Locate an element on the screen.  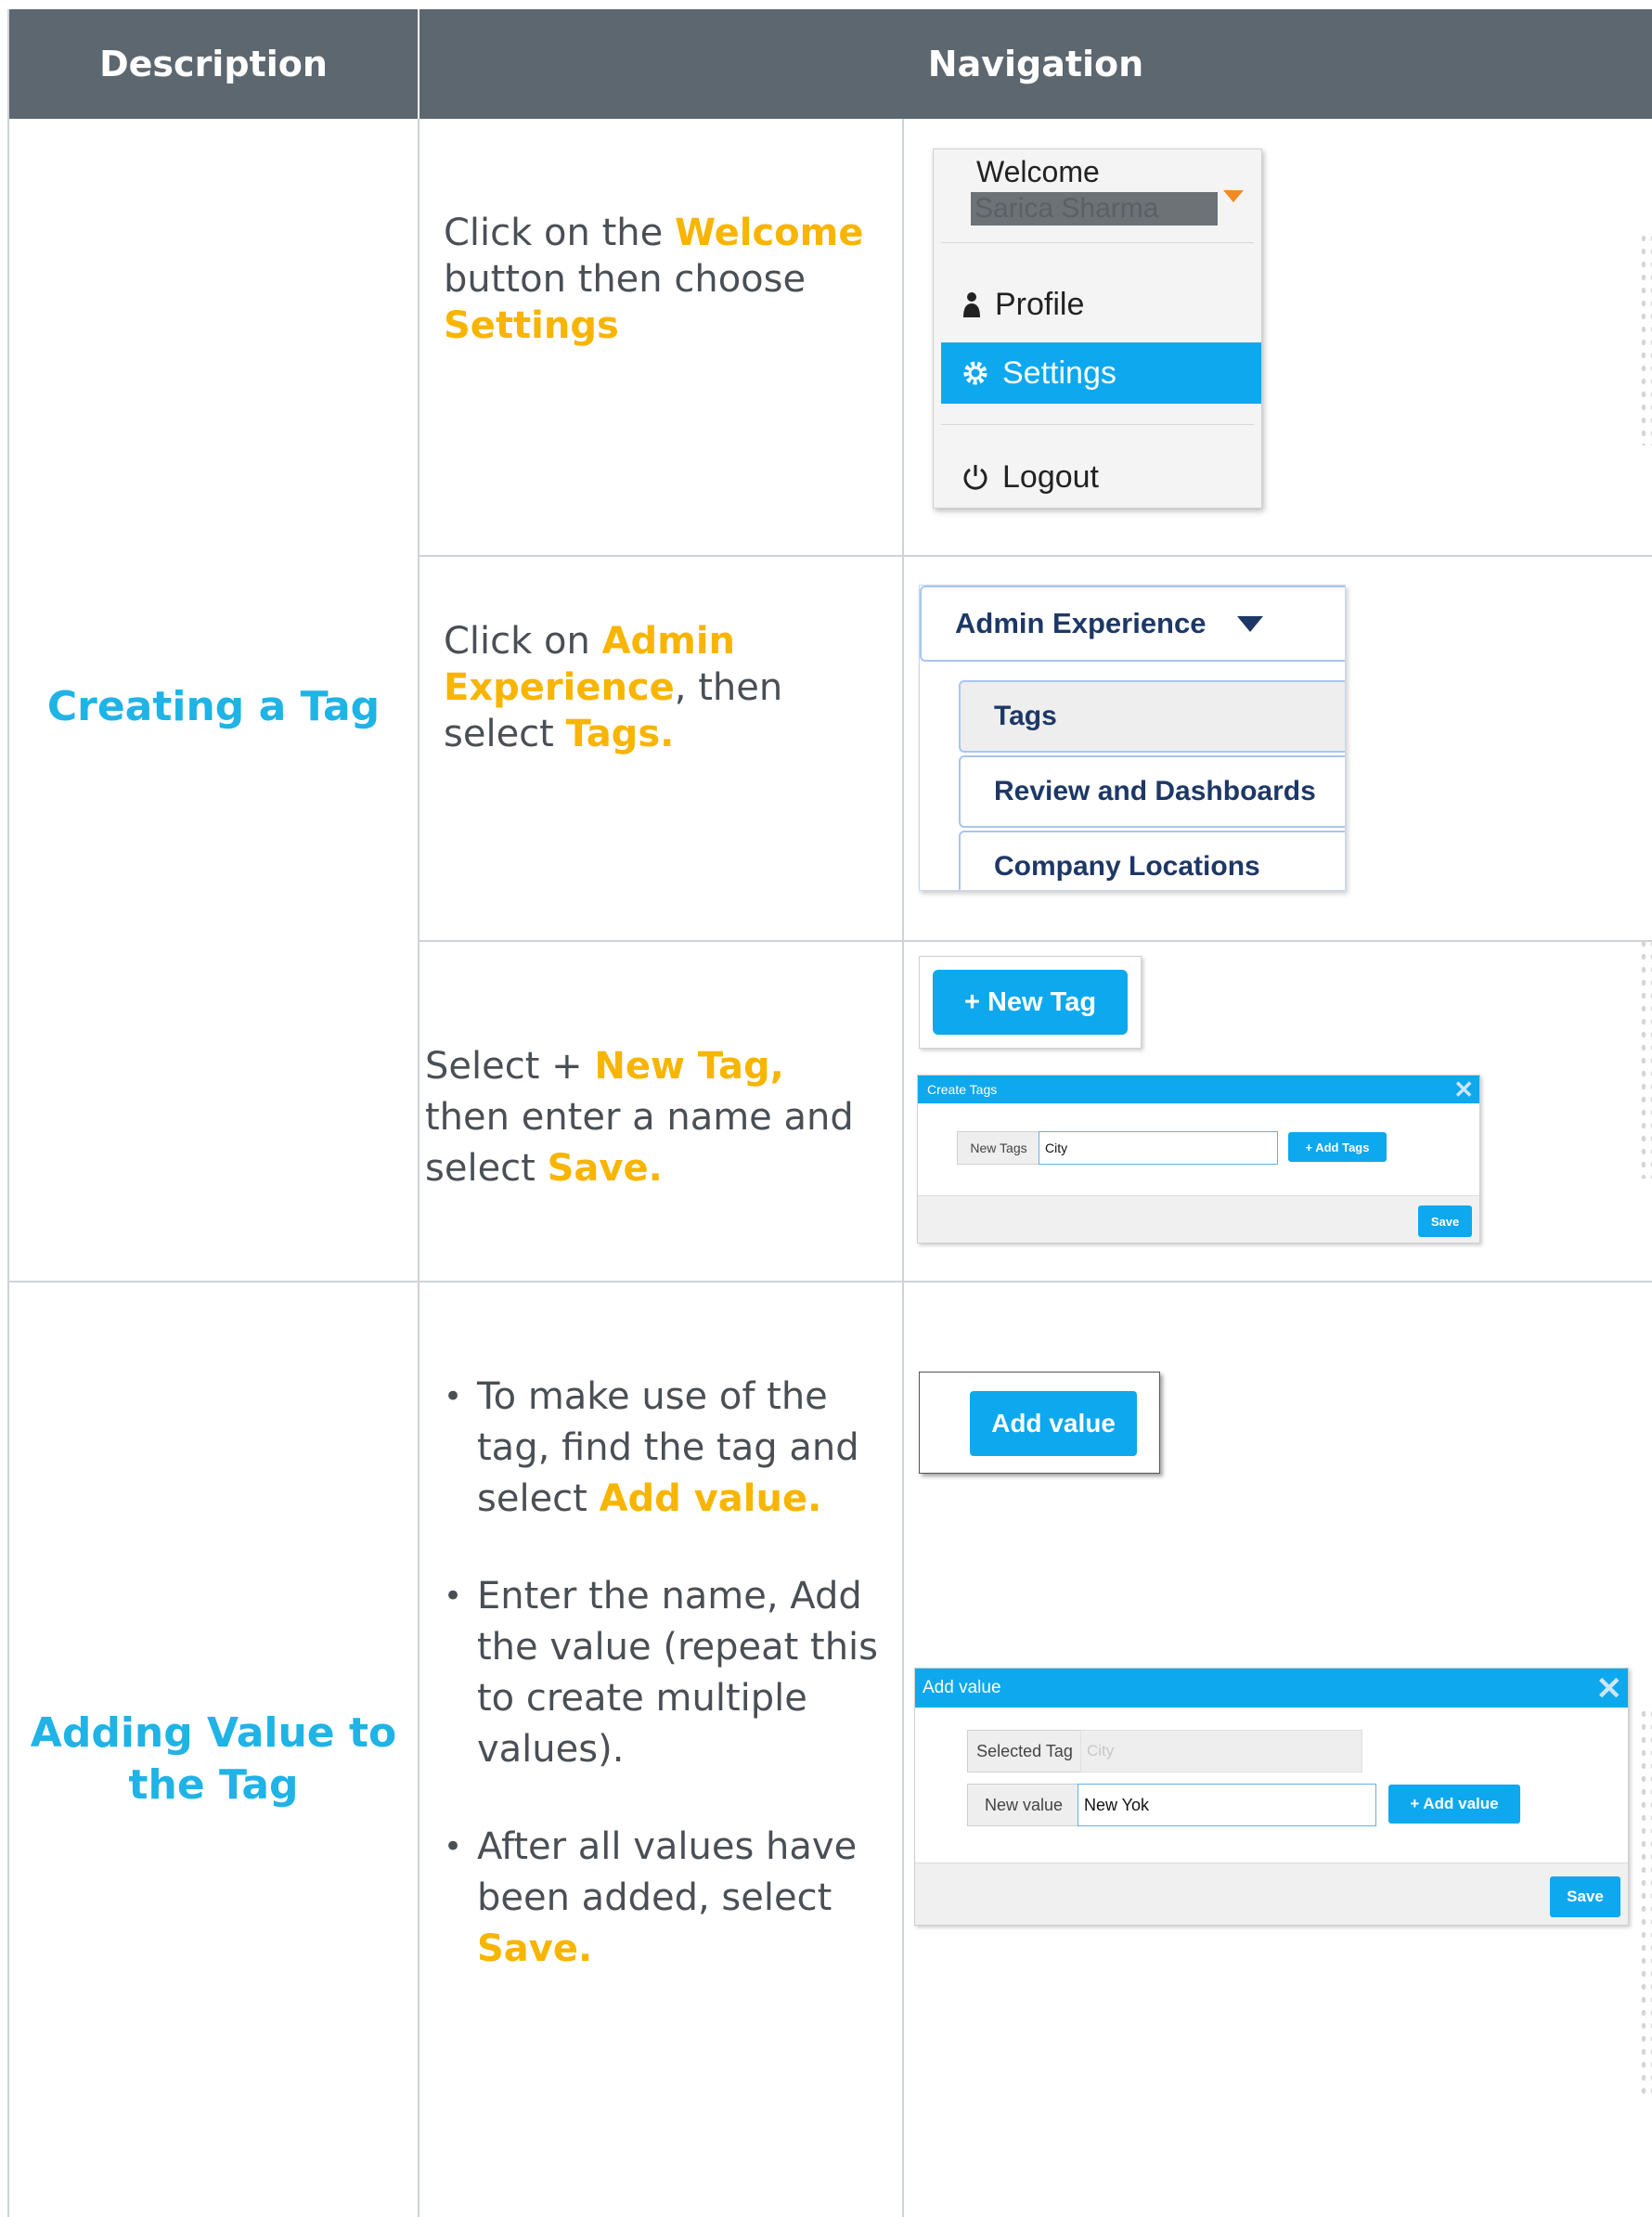
caret-down-icon is located at coordinates (1233, 196).